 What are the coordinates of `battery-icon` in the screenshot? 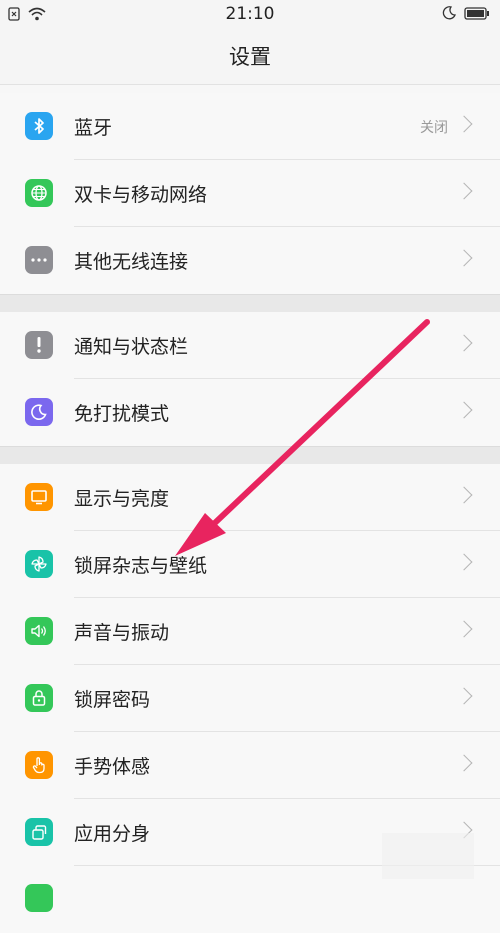 It's located at (477, 14).